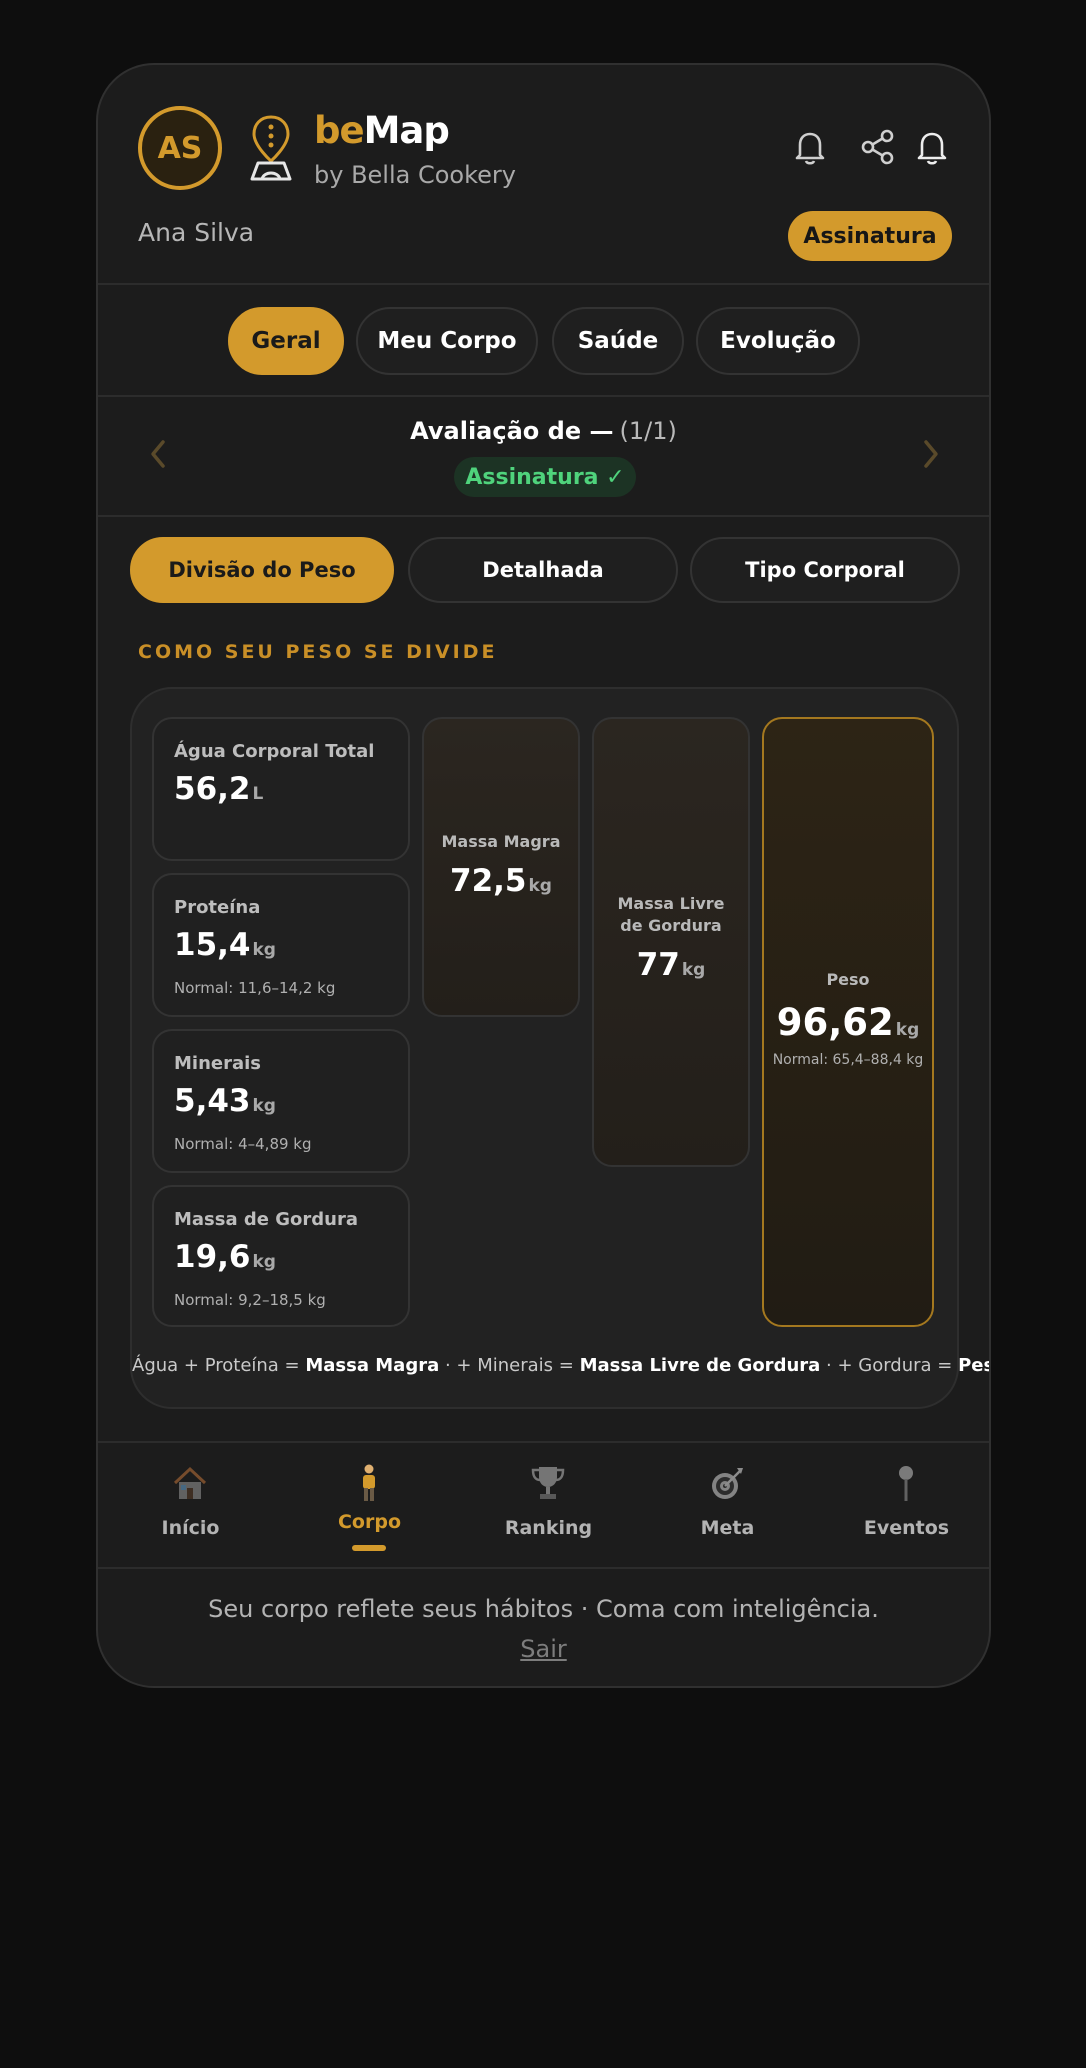 This screenshot has width=1086, height=2068. Describe the element at coordinates (447, 341) in the screenshot. I see `tab-meu-corpo: Meu Corpo` at that location.